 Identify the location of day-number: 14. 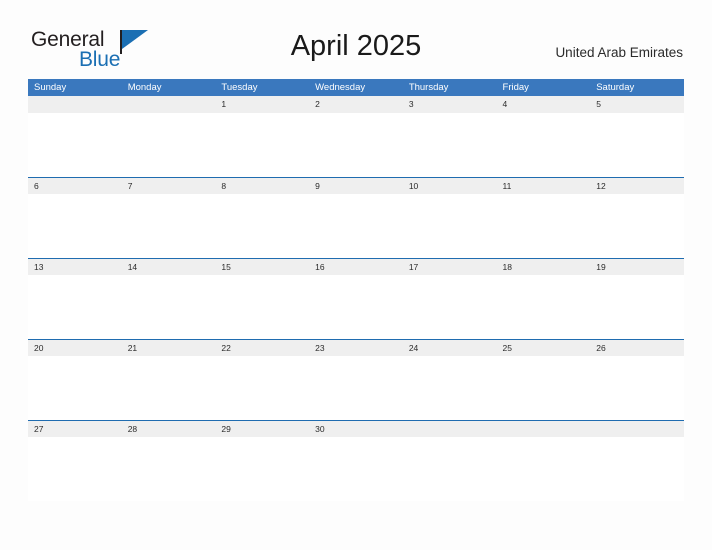
(169, 267).